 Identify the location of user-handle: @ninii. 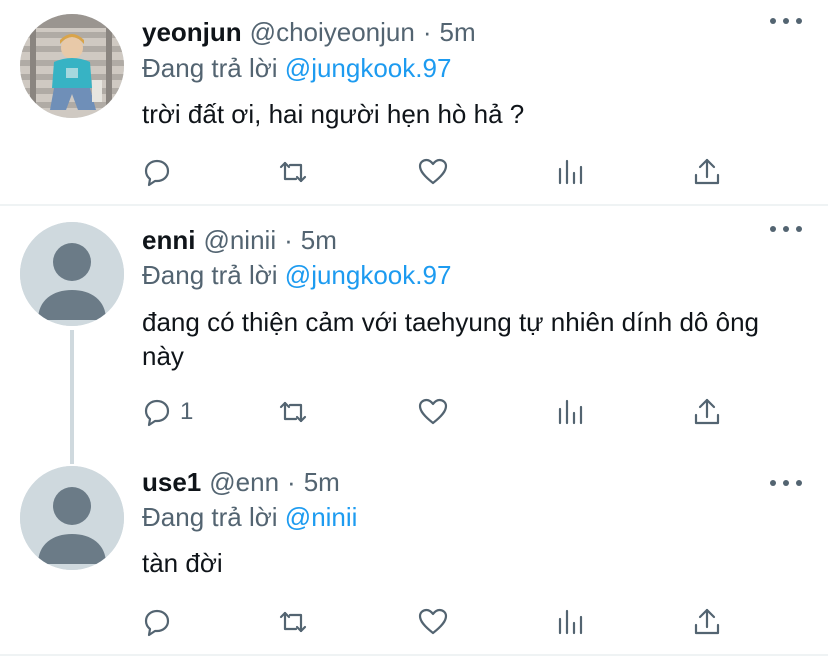
(239, 240).